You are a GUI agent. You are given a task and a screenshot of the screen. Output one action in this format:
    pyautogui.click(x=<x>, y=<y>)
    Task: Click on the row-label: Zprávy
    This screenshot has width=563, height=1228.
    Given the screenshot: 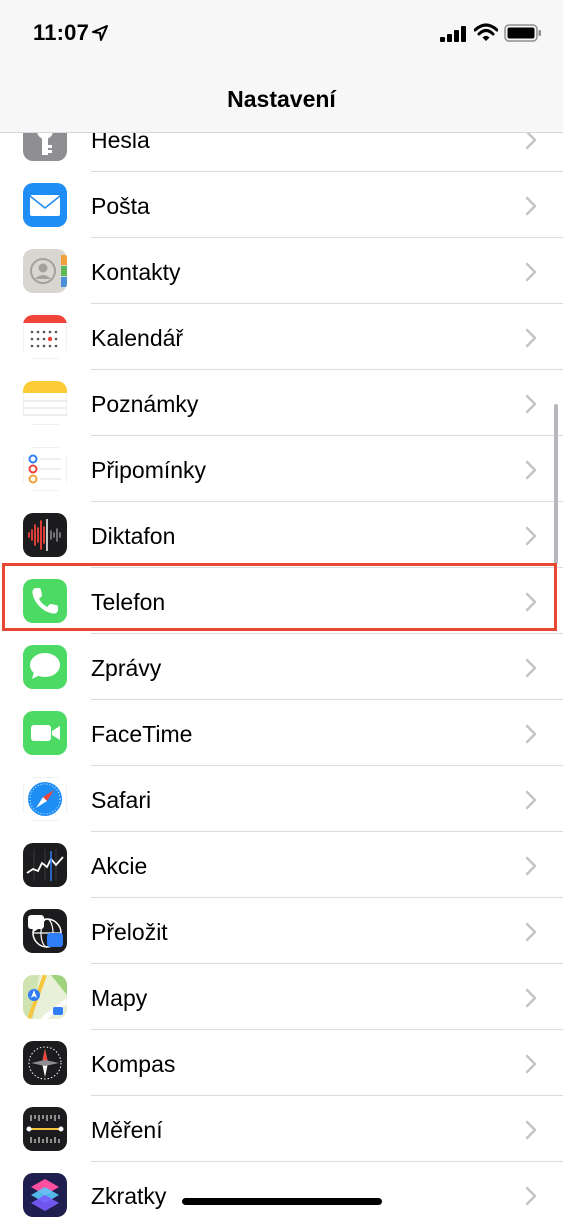 What is the action you would take?
    pyautogui.click(x=126, y=668)
    